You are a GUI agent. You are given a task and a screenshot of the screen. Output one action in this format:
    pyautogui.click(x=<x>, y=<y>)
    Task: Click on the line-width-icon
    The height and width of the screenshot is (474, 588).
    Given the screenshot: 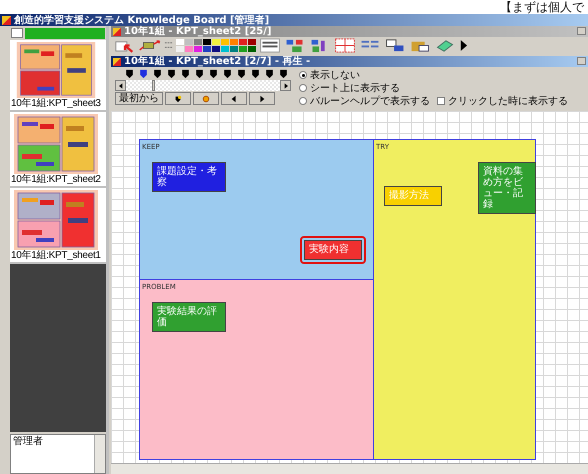 What is the action you would take?
    pyautogui.click(x=270, y=45)
    